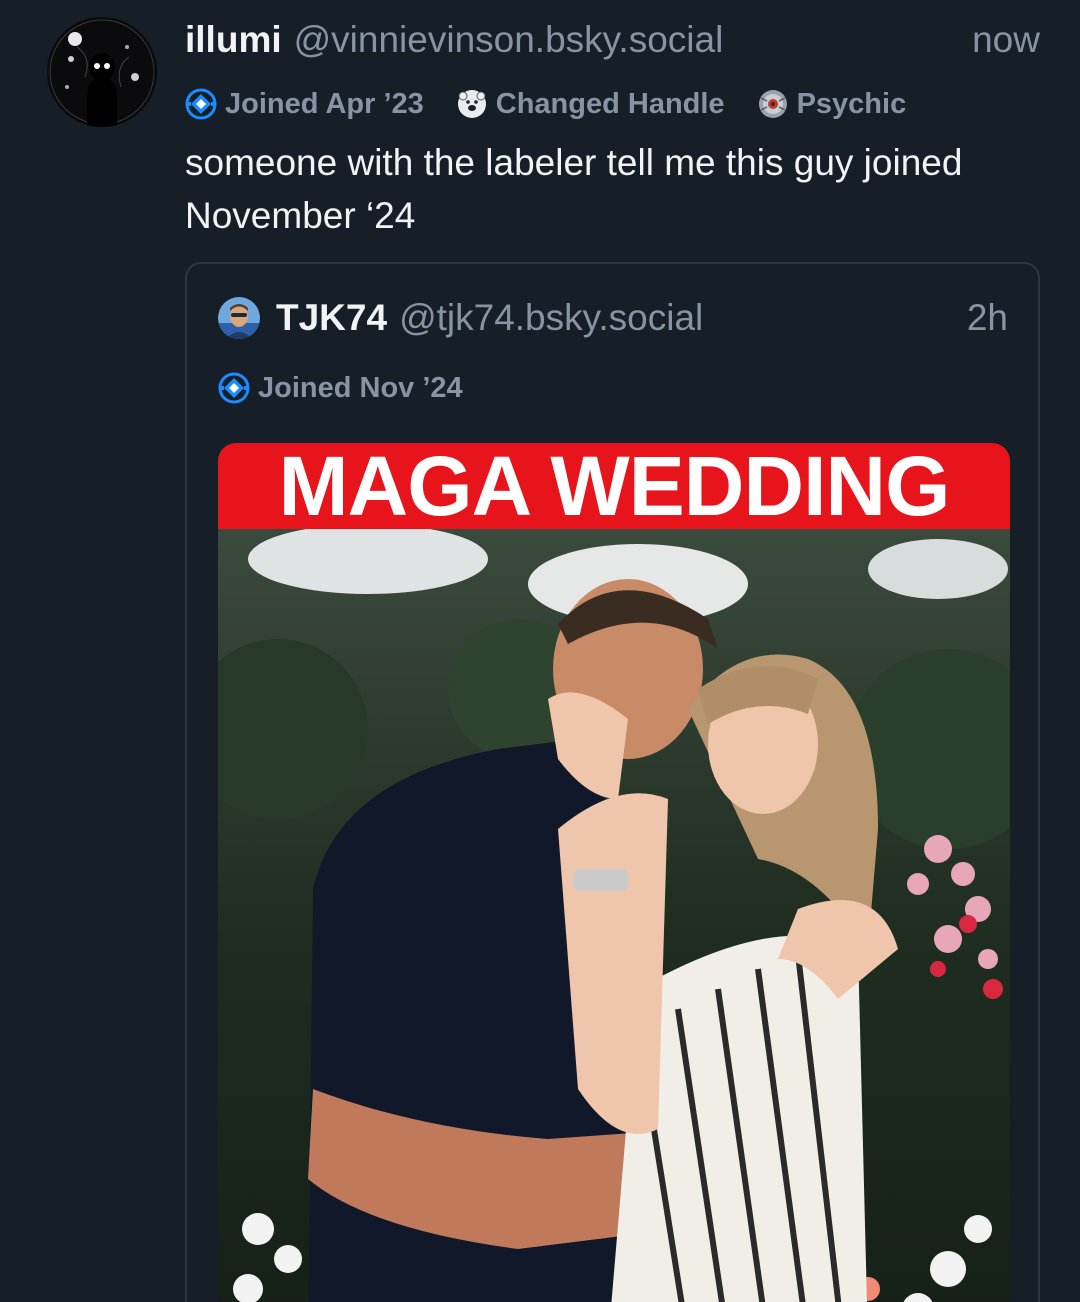 The height and width of the screenshot is (1302, 1080). I want to click on badge-psychic: Psychic, so click(832, 104).